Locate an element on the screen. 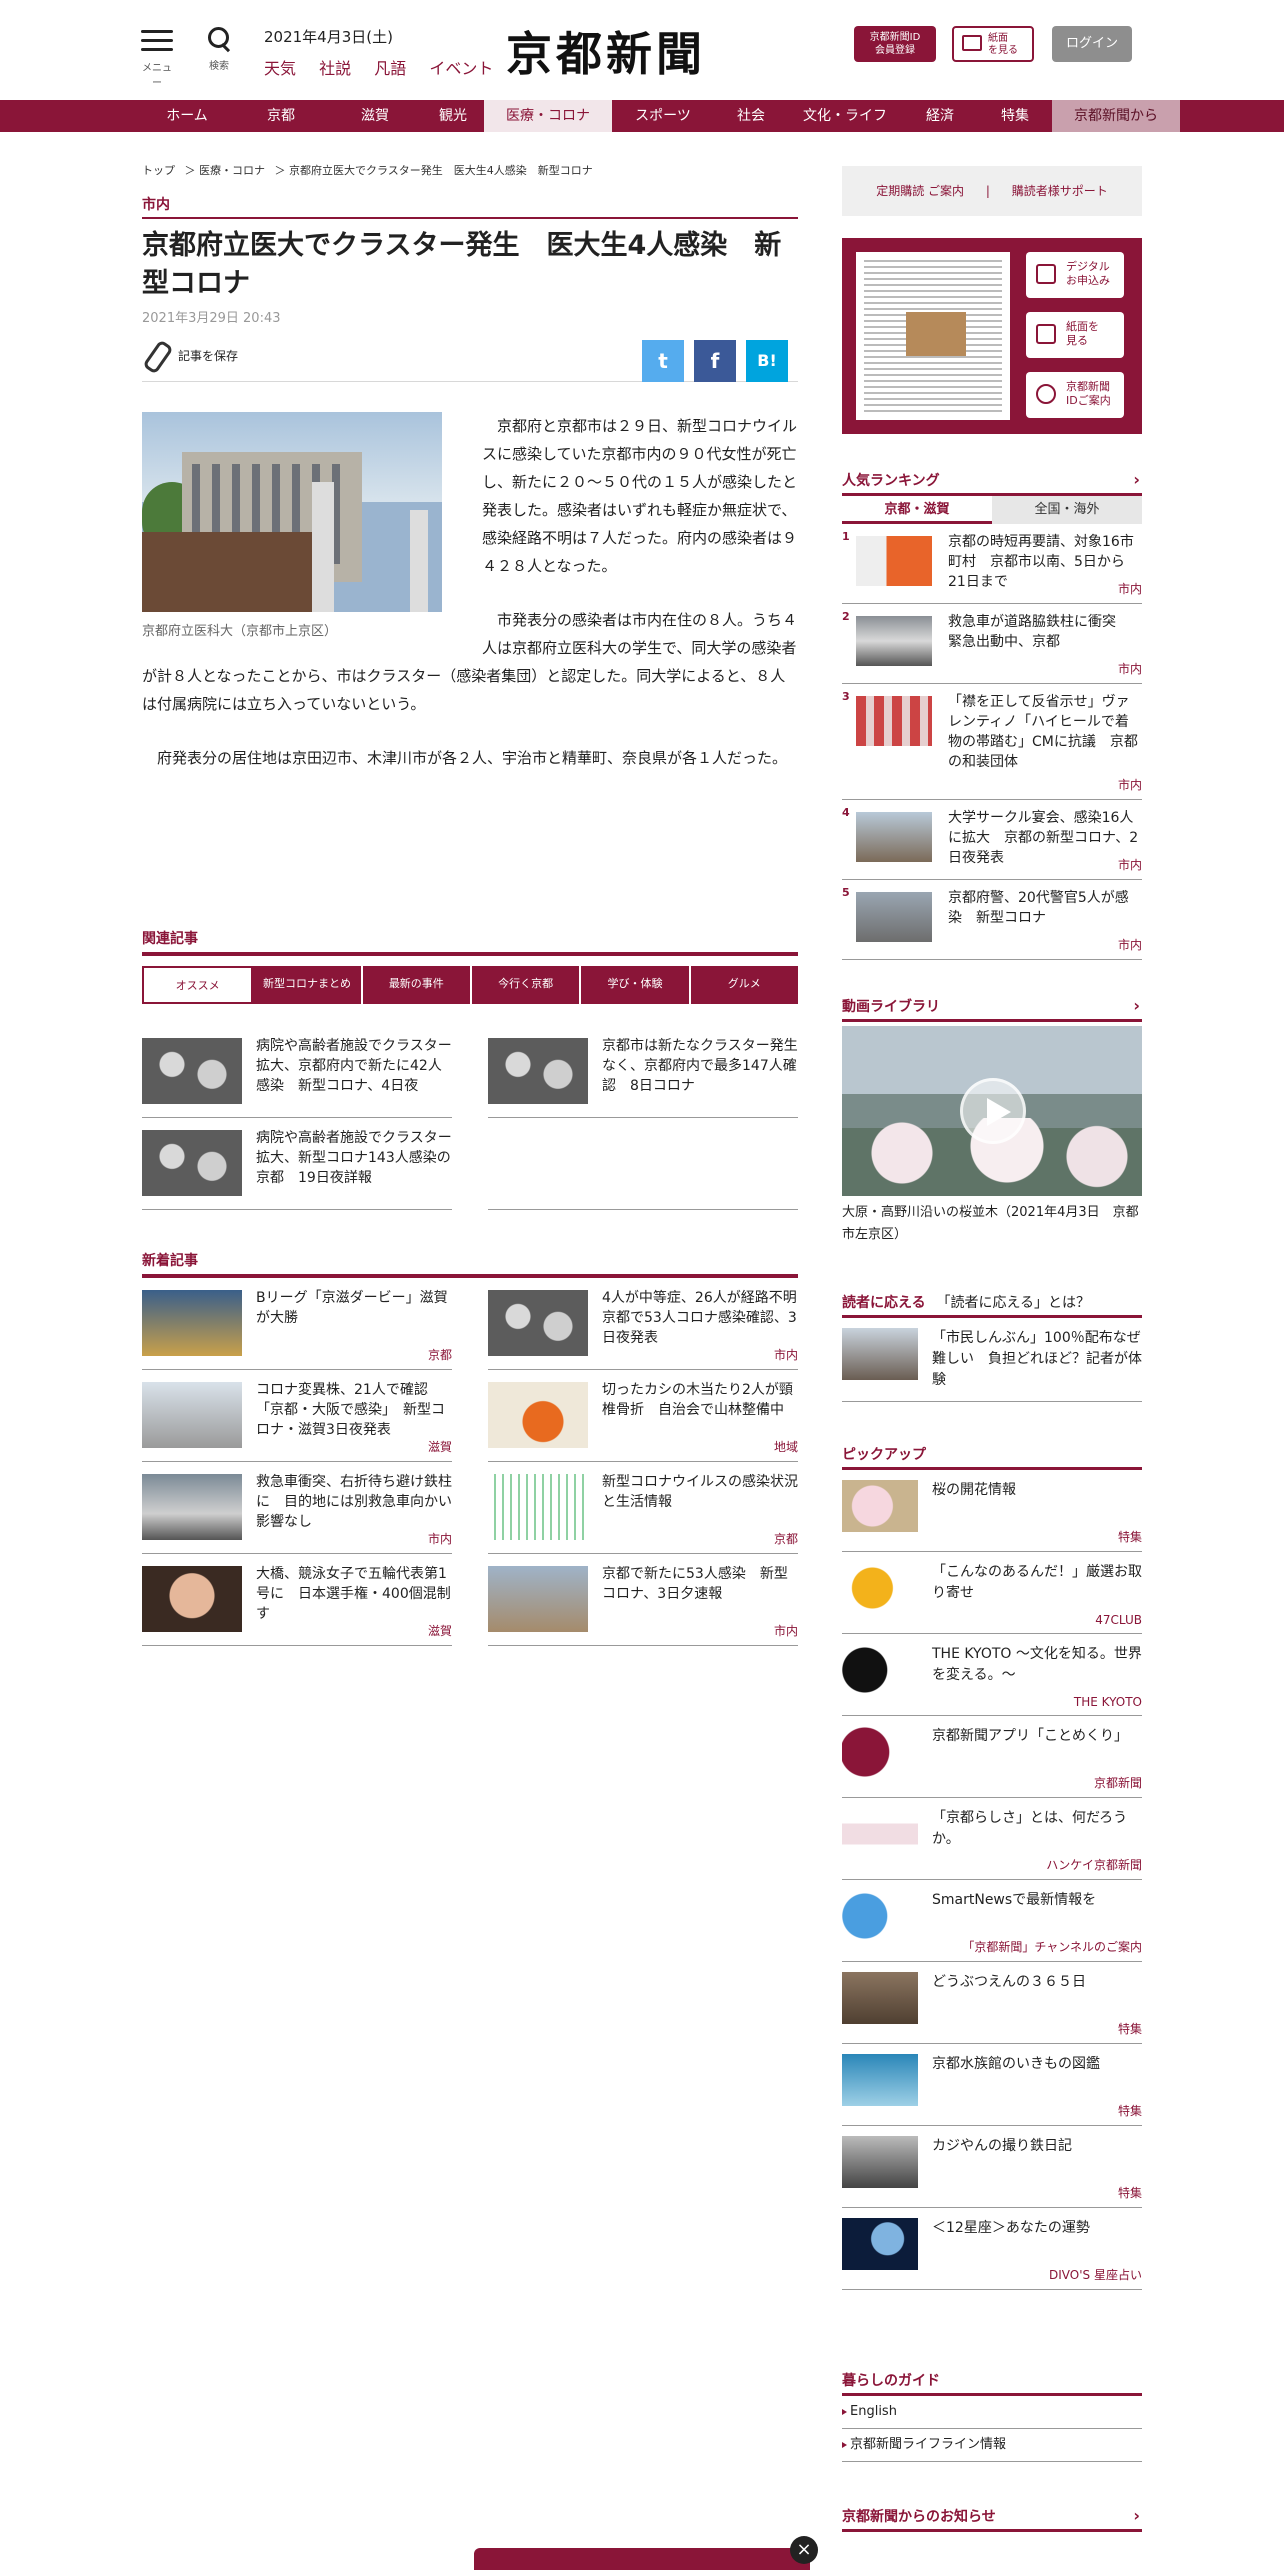 Image resolution: width=1284 pixels, height=2570 pixels. nav-tourism: 観光 is located at coordinates (453, 116).